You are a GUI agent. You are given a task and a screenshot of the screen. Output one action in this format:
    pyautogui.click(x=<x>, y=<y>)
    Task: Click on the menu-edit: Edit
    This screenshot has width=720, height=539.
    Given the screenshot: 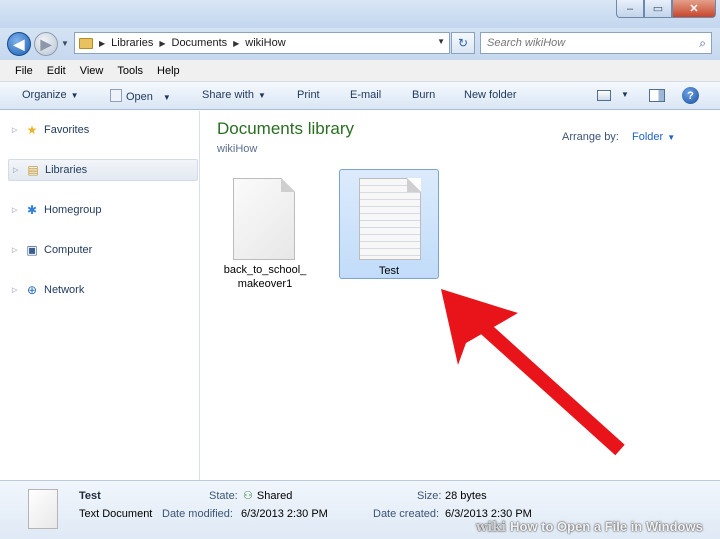 What is the action you would take?
    pyautogui.click(x=56, y=71)
    